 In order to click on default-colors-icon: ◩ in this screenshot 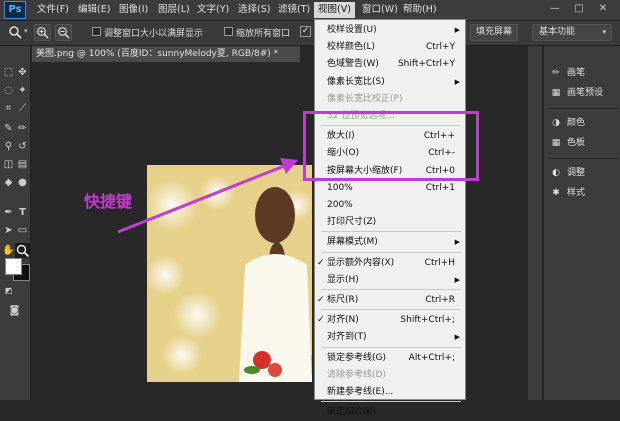, I will do `click(8, 290)`.